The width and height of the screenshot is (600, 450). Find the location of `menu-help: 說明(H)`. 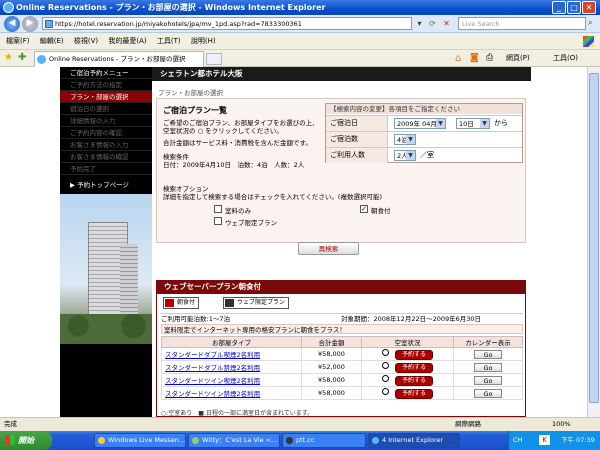

menu-help: 說明(H) is located at coordinates (203, 41).